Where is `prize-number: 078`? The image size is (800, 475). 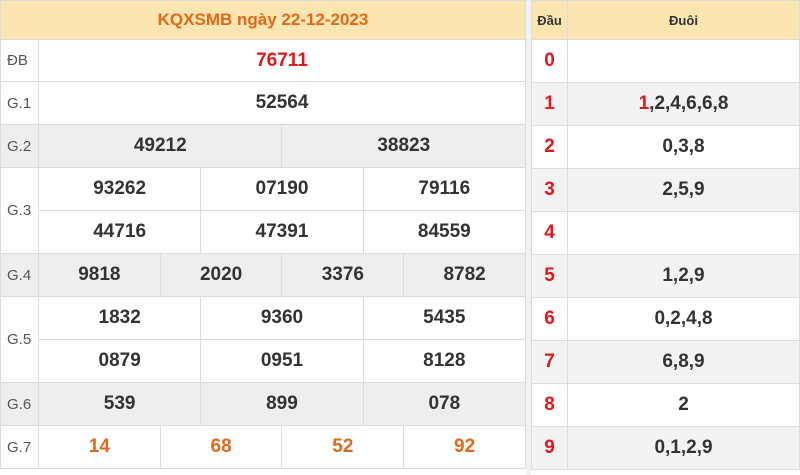 prize-number: 078 is located at coordinates (444, 404).